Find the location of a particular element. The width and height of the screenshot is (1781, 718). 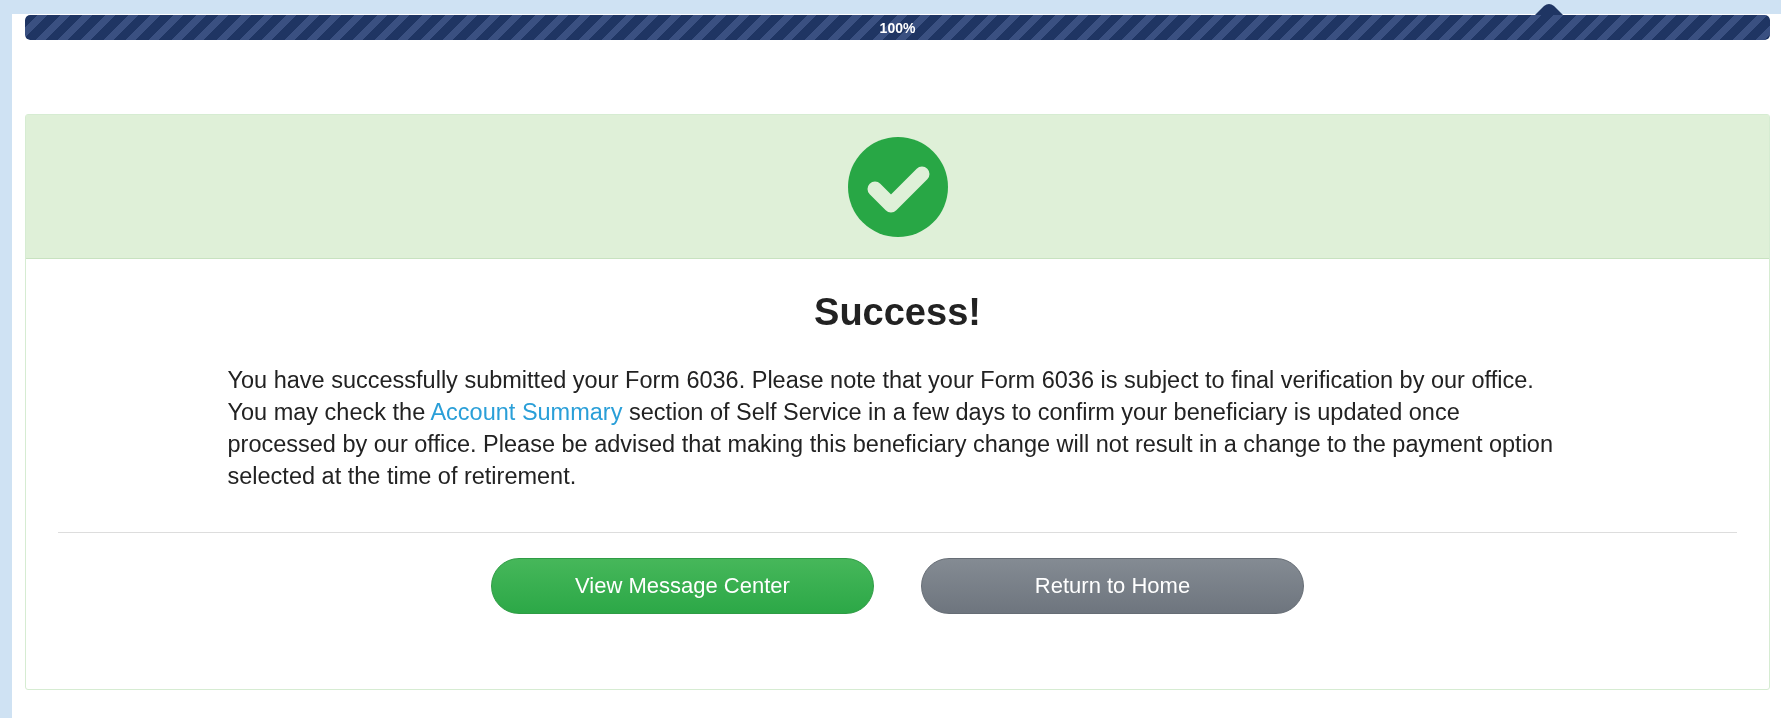

return-home-button: Return to Home is located at coordinates (1112, 586).